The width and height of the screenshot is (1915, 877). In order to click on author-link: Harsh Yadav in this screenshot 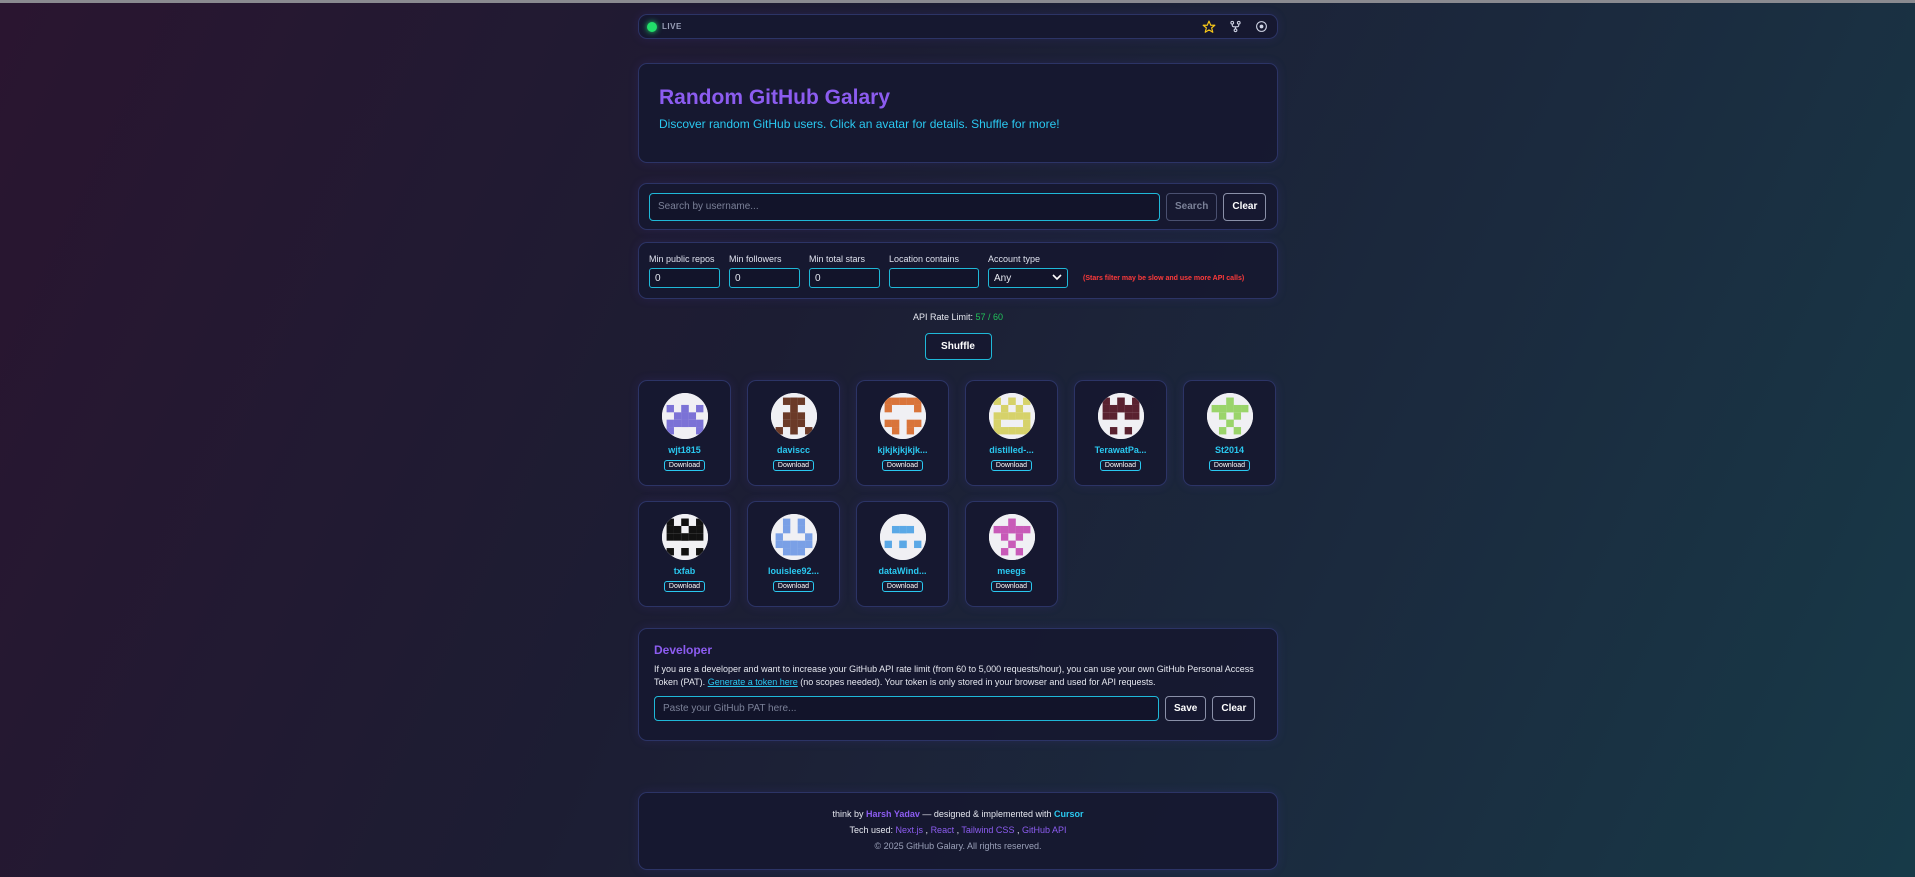, I will do `click(893, 814)`.